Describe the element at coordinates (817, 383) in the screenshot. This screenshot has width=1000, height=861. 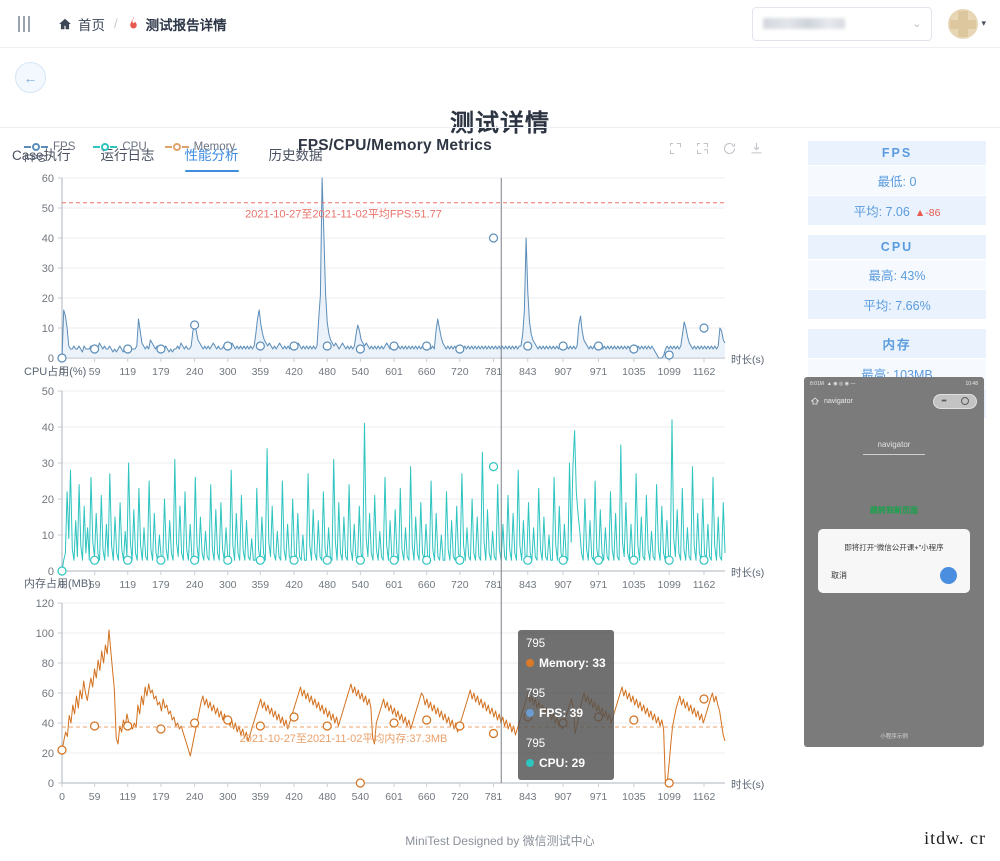
I see `phone-status-left: 8:01M` at that location.